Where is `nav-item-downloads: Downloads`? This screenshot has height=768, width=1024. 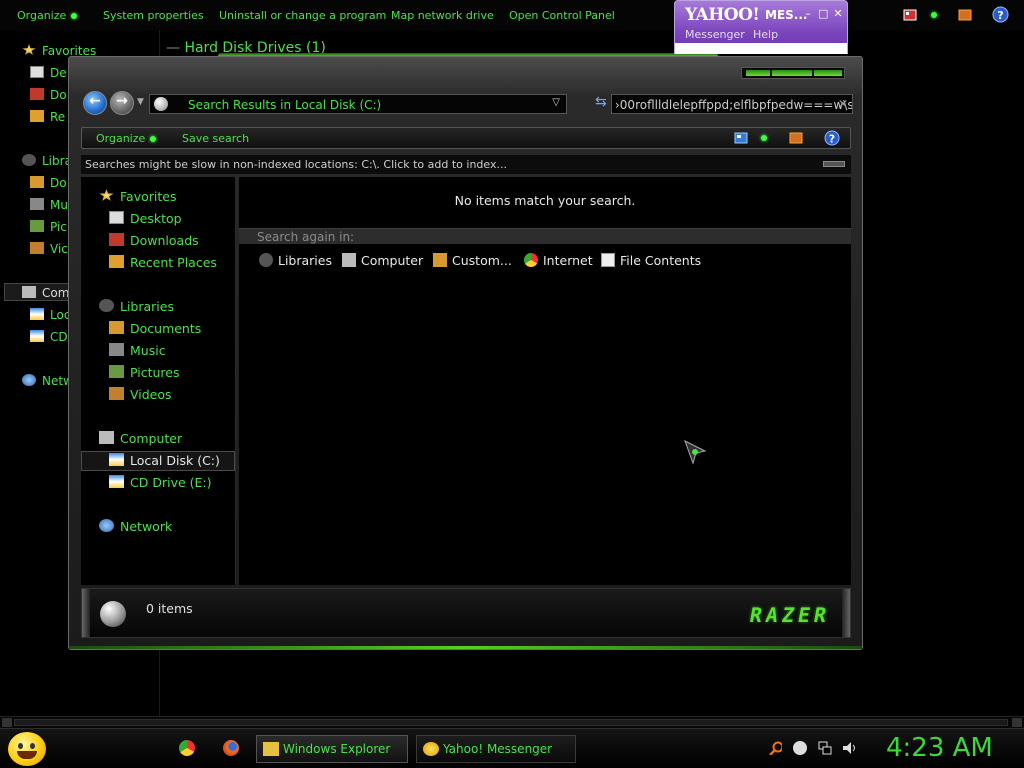 nav-item-downloads: Downloads is located at coordinates (154, 240).